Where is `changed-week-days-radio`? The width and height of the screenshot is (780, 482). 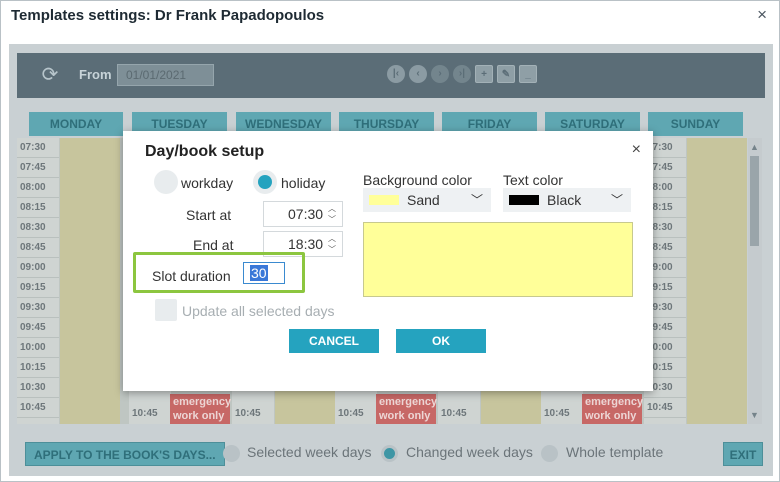 changed-week-days-radio is located at coordinates (389, 453).